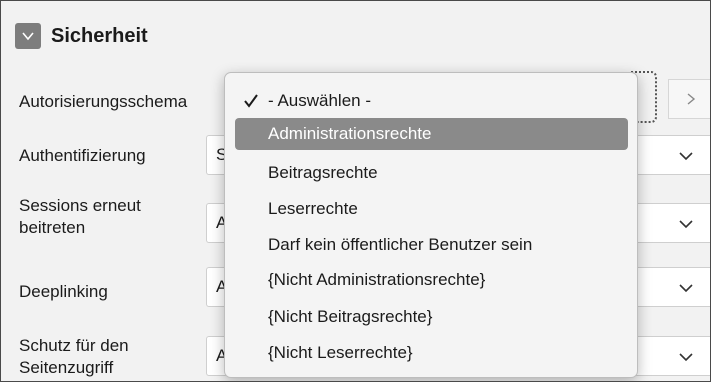  I want to click on collapse-button, so click(28, 36).